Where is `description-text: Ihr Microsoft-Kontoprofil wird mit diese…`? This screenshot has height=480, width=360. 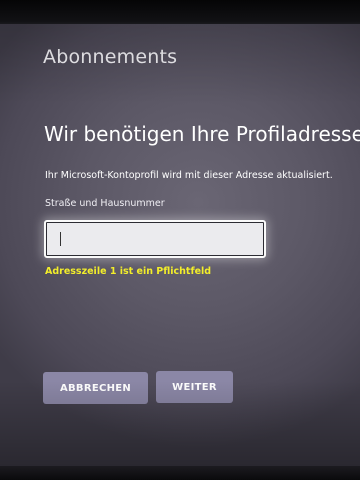 description-text: Ihr Microsoft-Kontoprofil wird mit diese… is located at coordinates (189, 175).